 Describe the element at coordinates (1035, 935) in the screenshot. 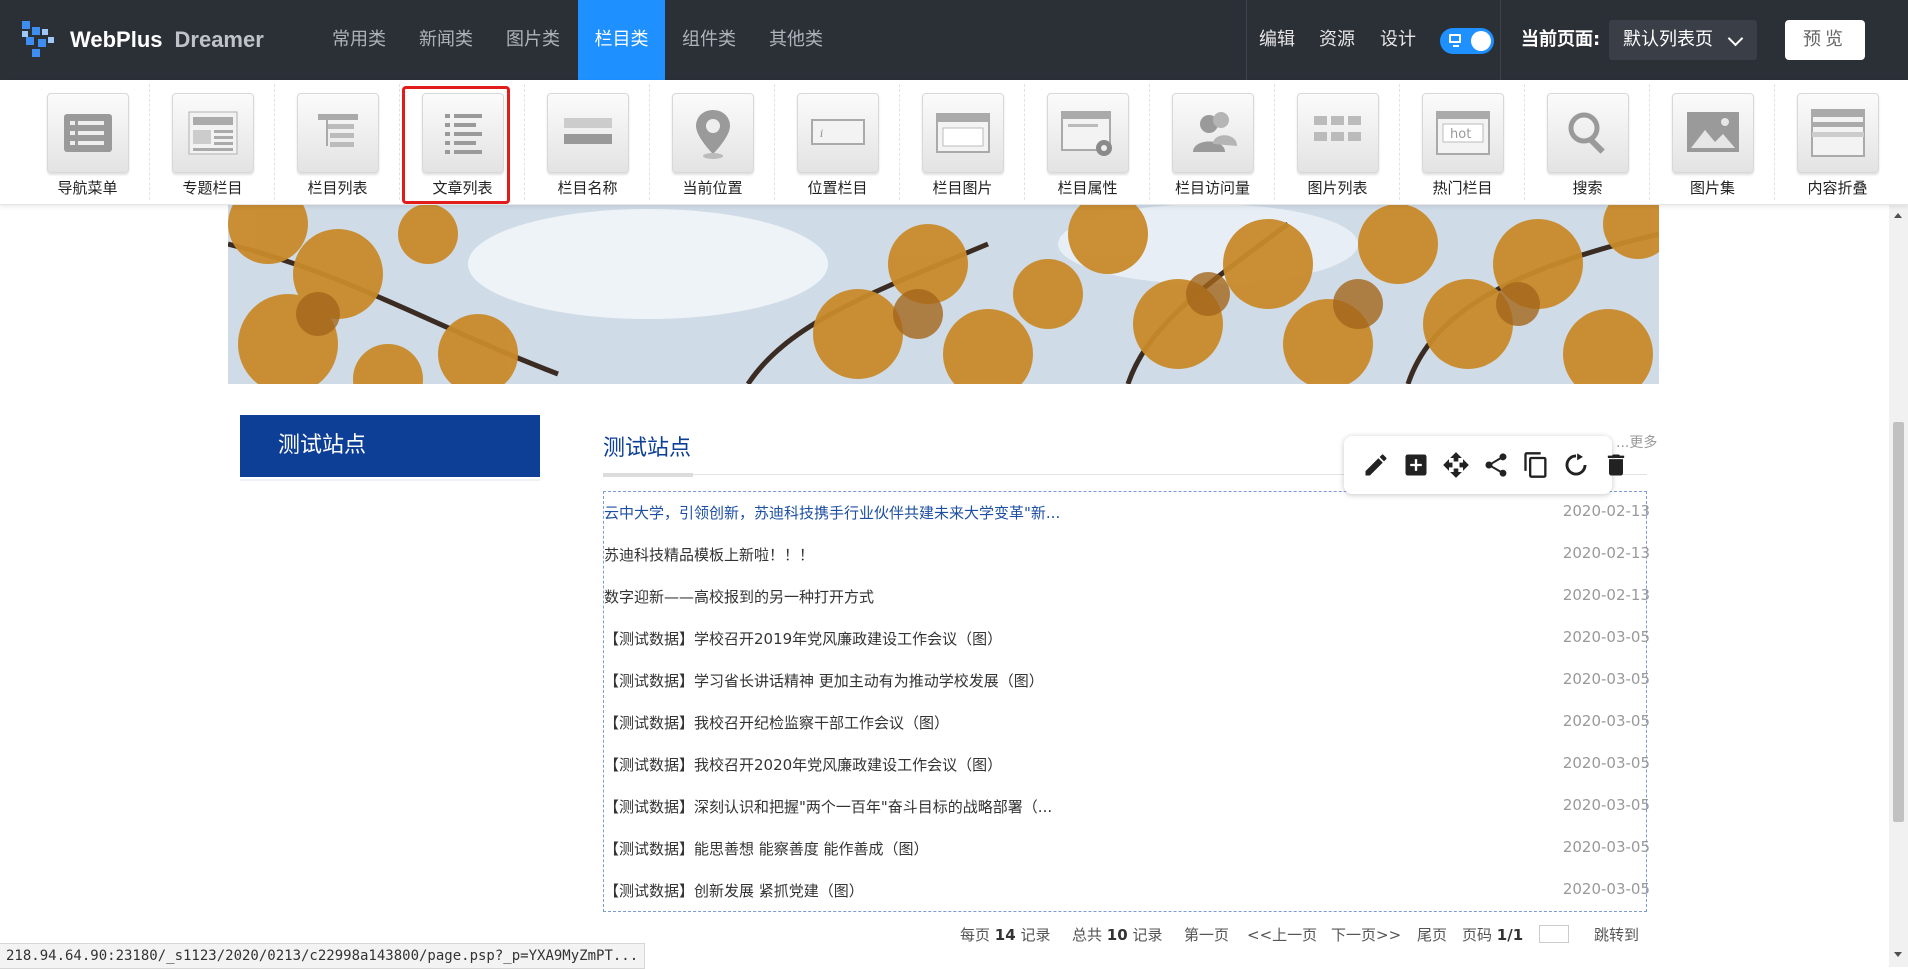

I see `pager-label: 记录` at that location.